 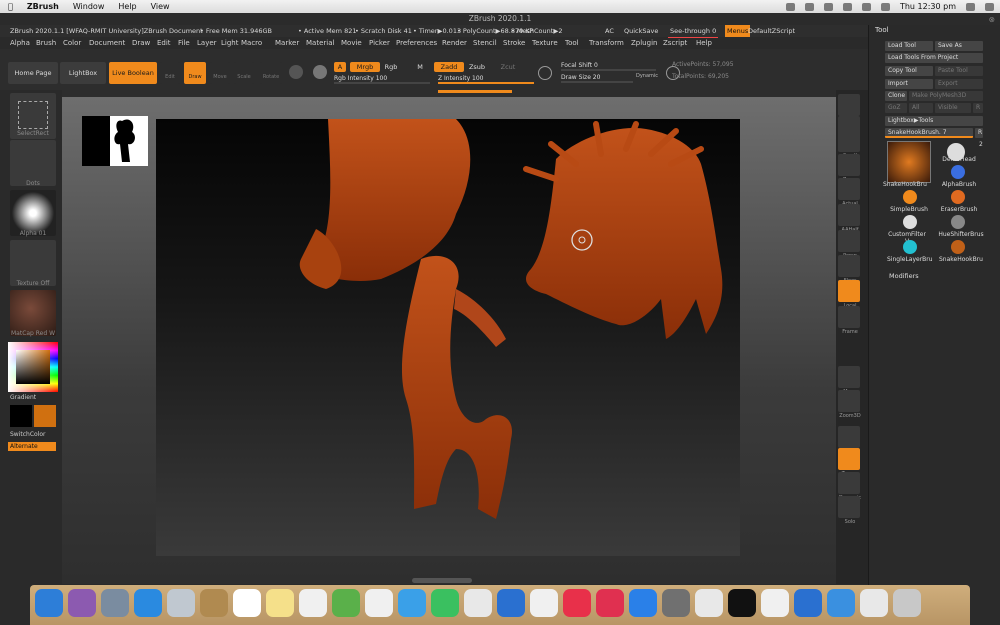 I want to click on edit-button: Edit, so click(x=170, y=73).